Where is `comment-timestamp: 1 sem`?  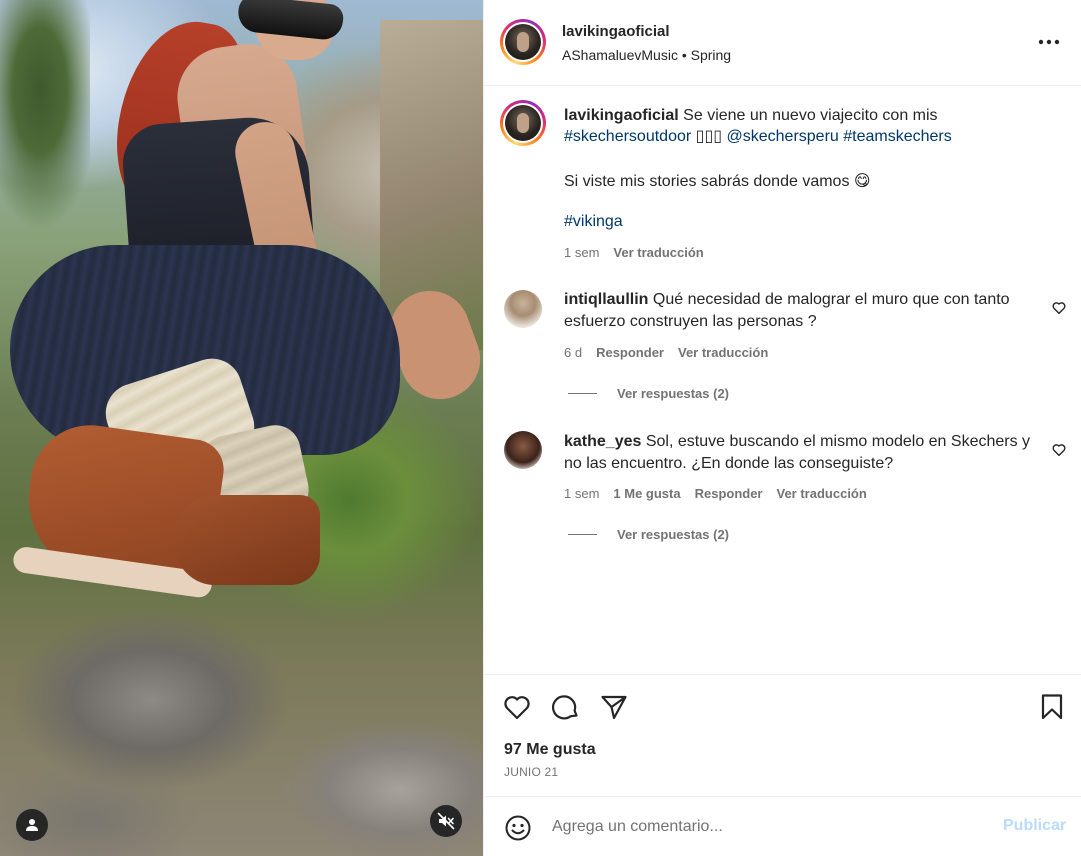
comment-timestamp: 1 sem is located at coordinates (581, 493).